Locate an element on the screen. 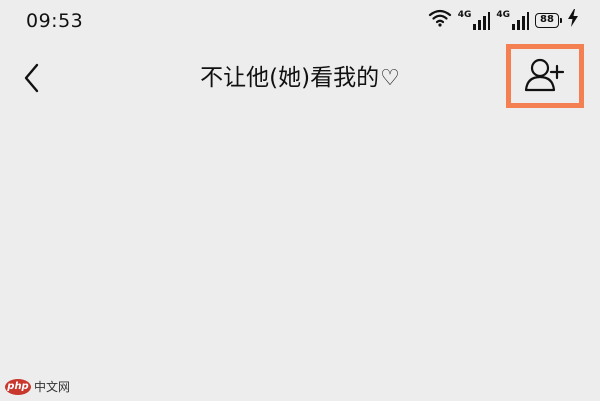  battery-indicator: 88 is located at coordinates (548, 20).